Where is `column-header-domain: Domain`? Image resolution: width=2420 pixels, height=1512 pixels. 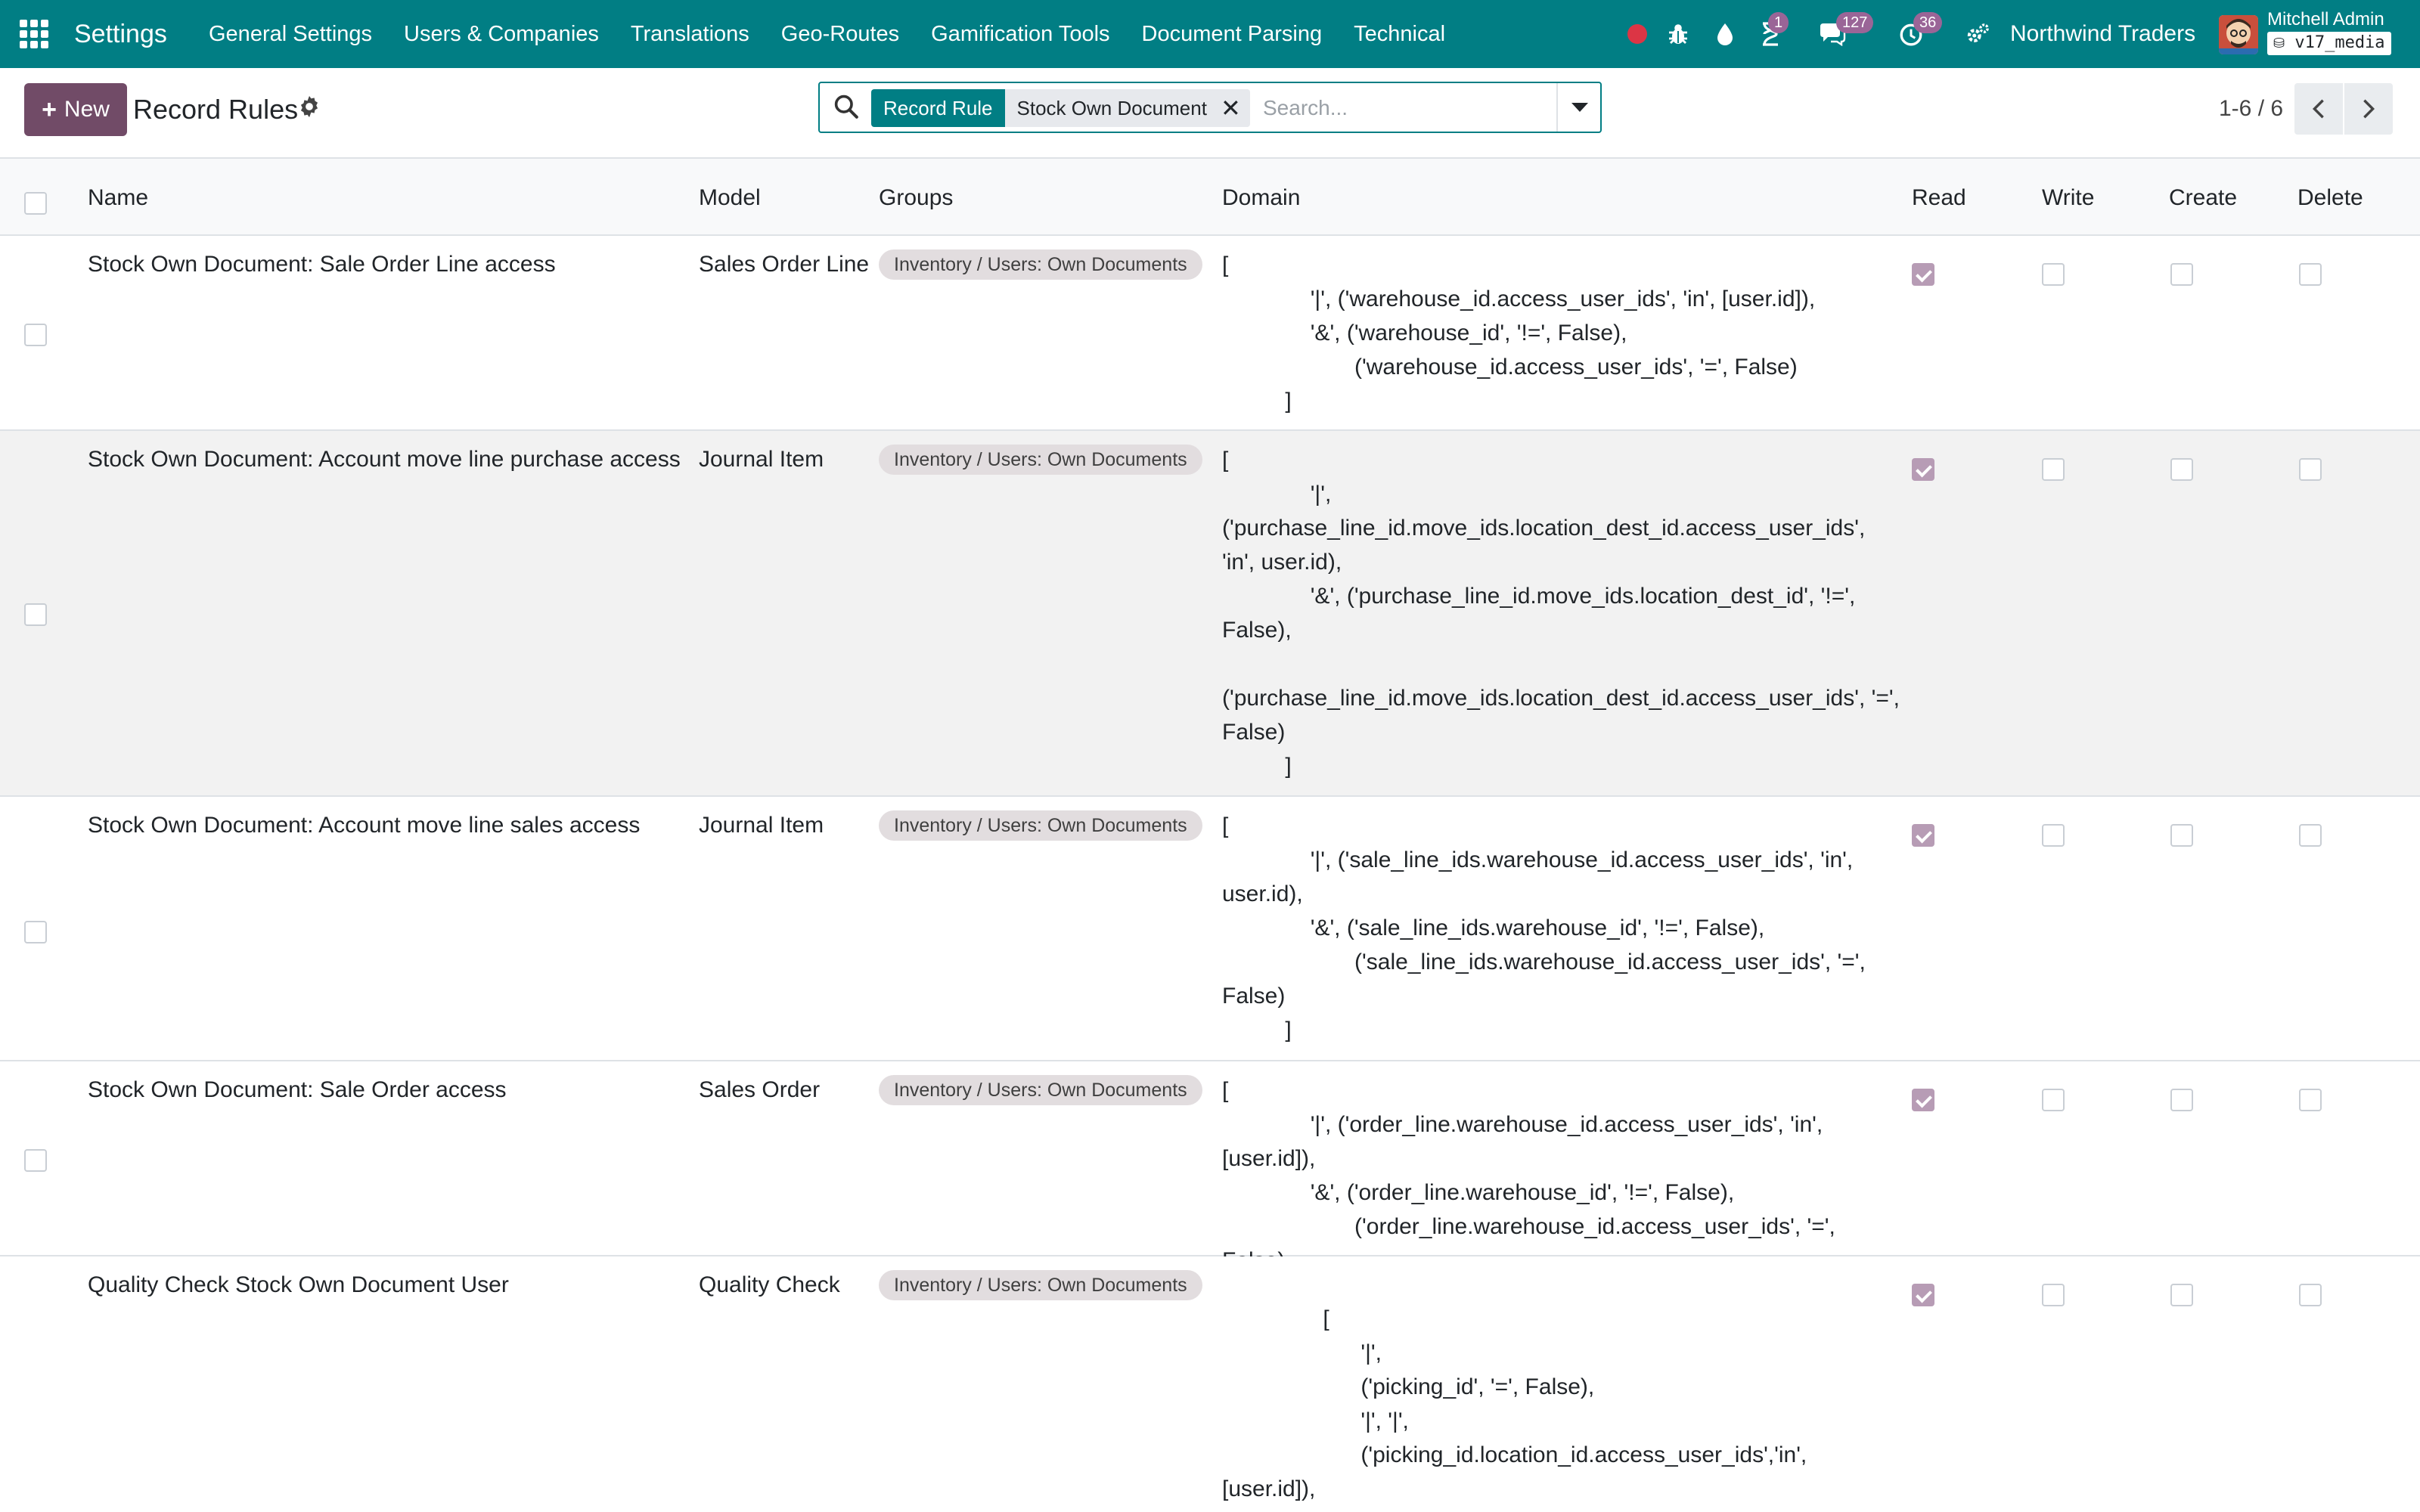
column-header-domain: Domain is located at coordinates (1261, 198).